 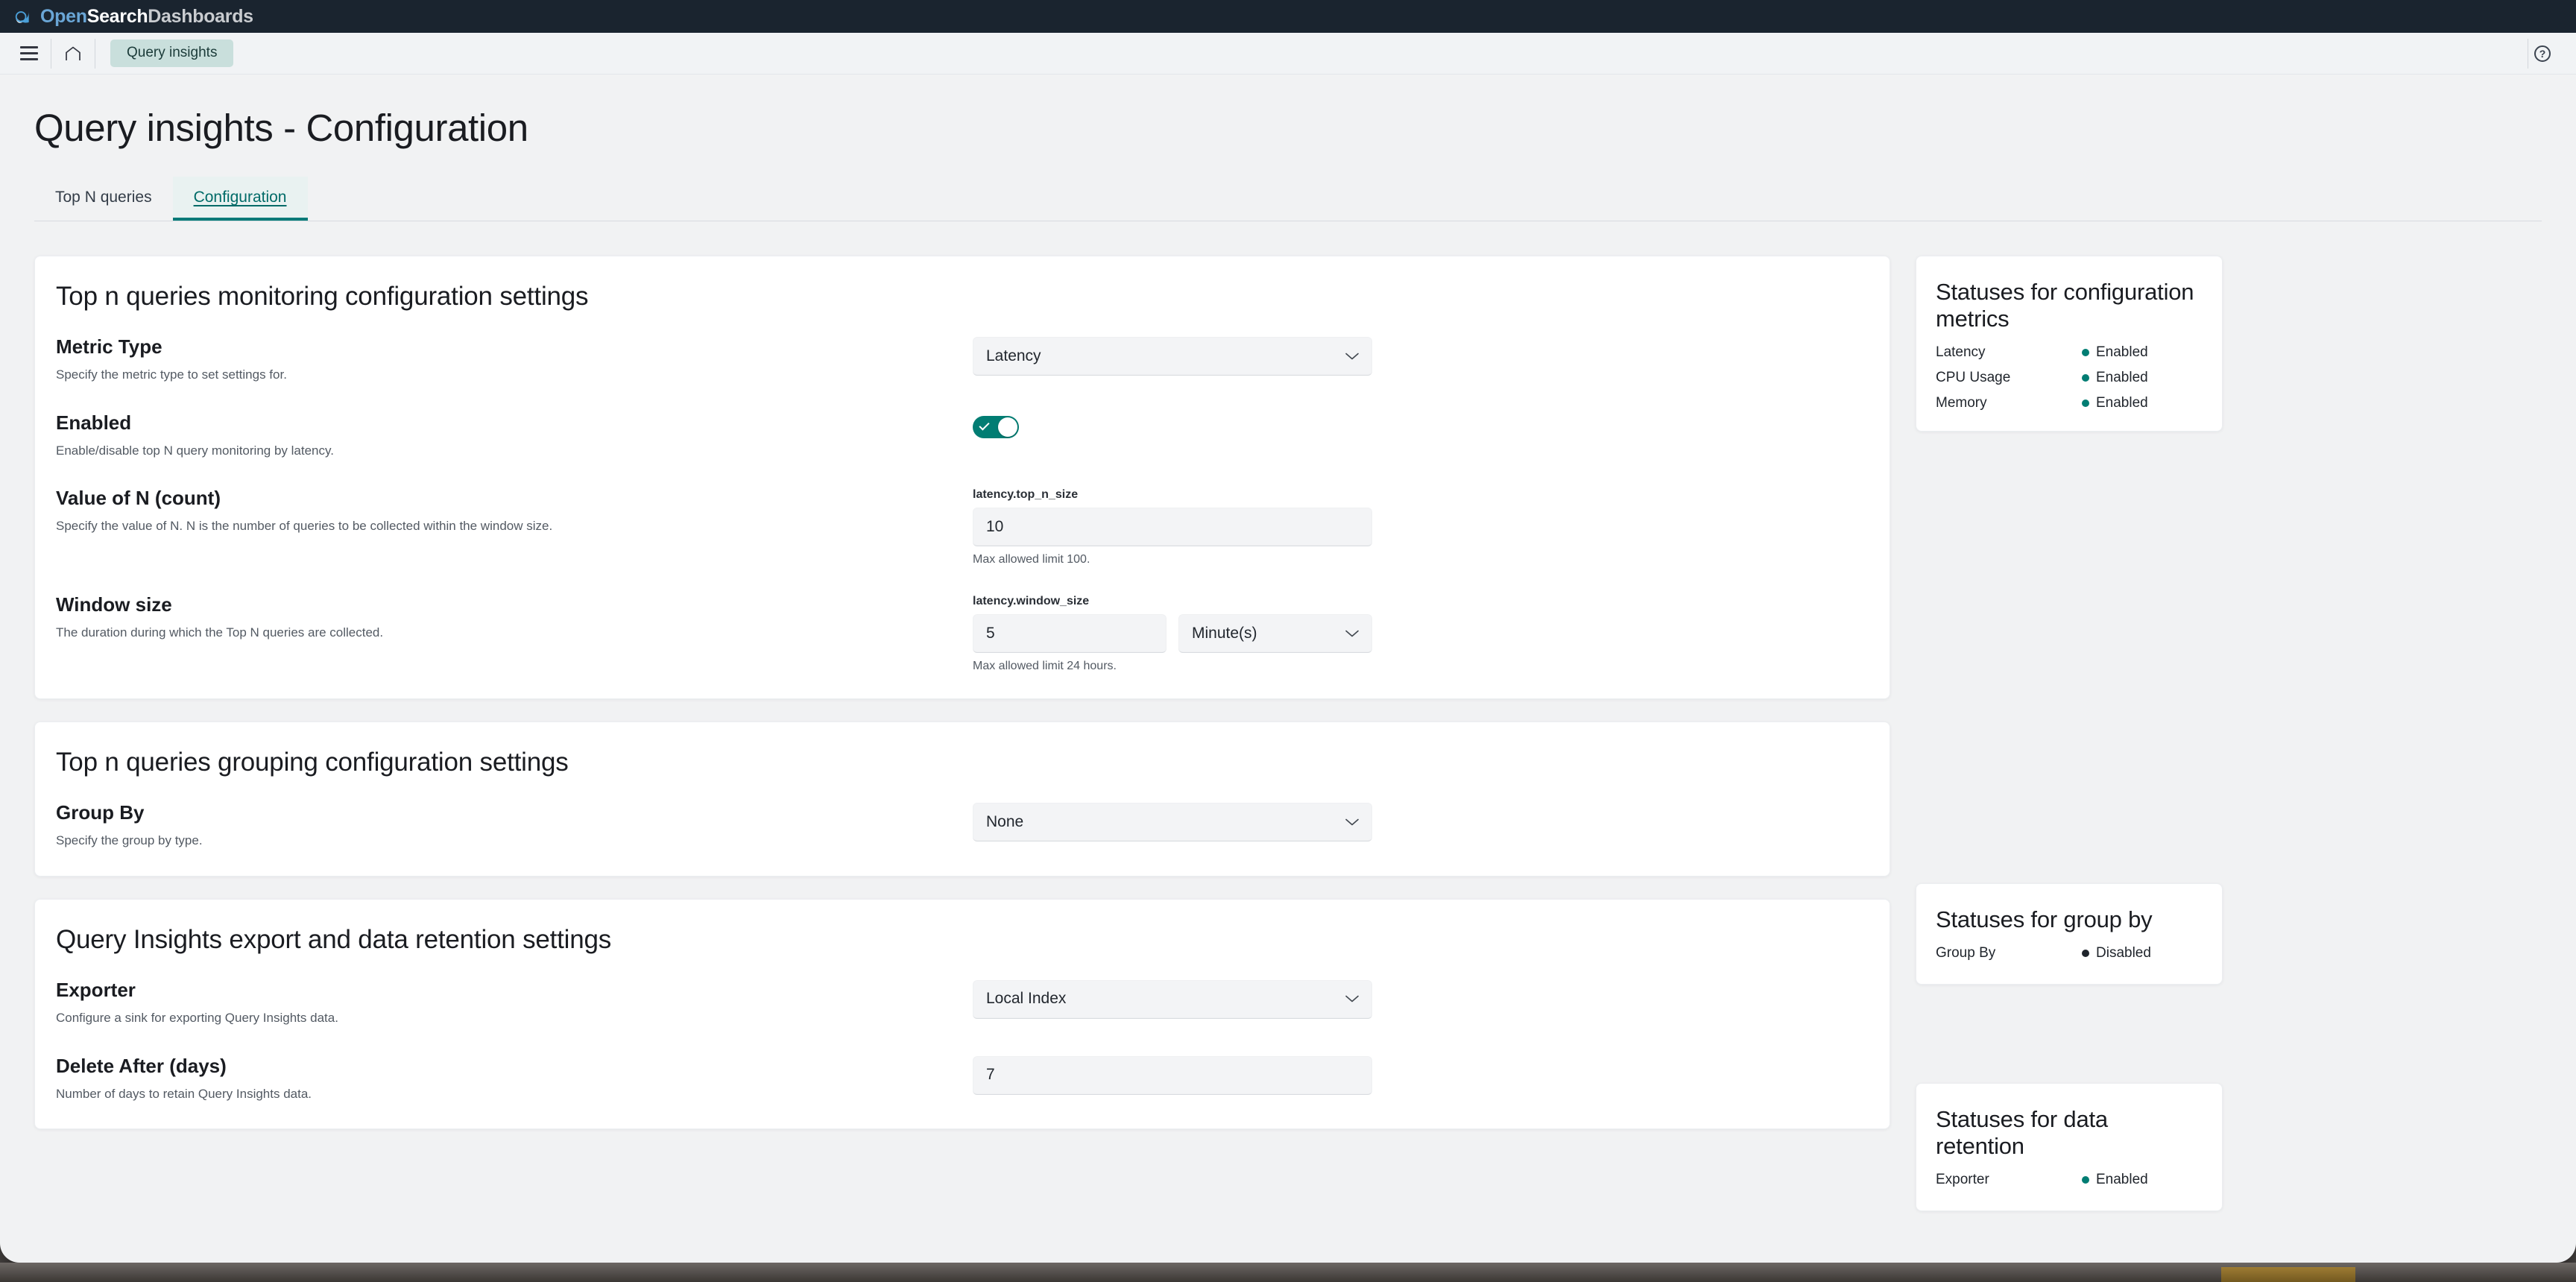 I want to click on window-size-dual-controls: 5 Minute(s), so click(x=1421, y=634).